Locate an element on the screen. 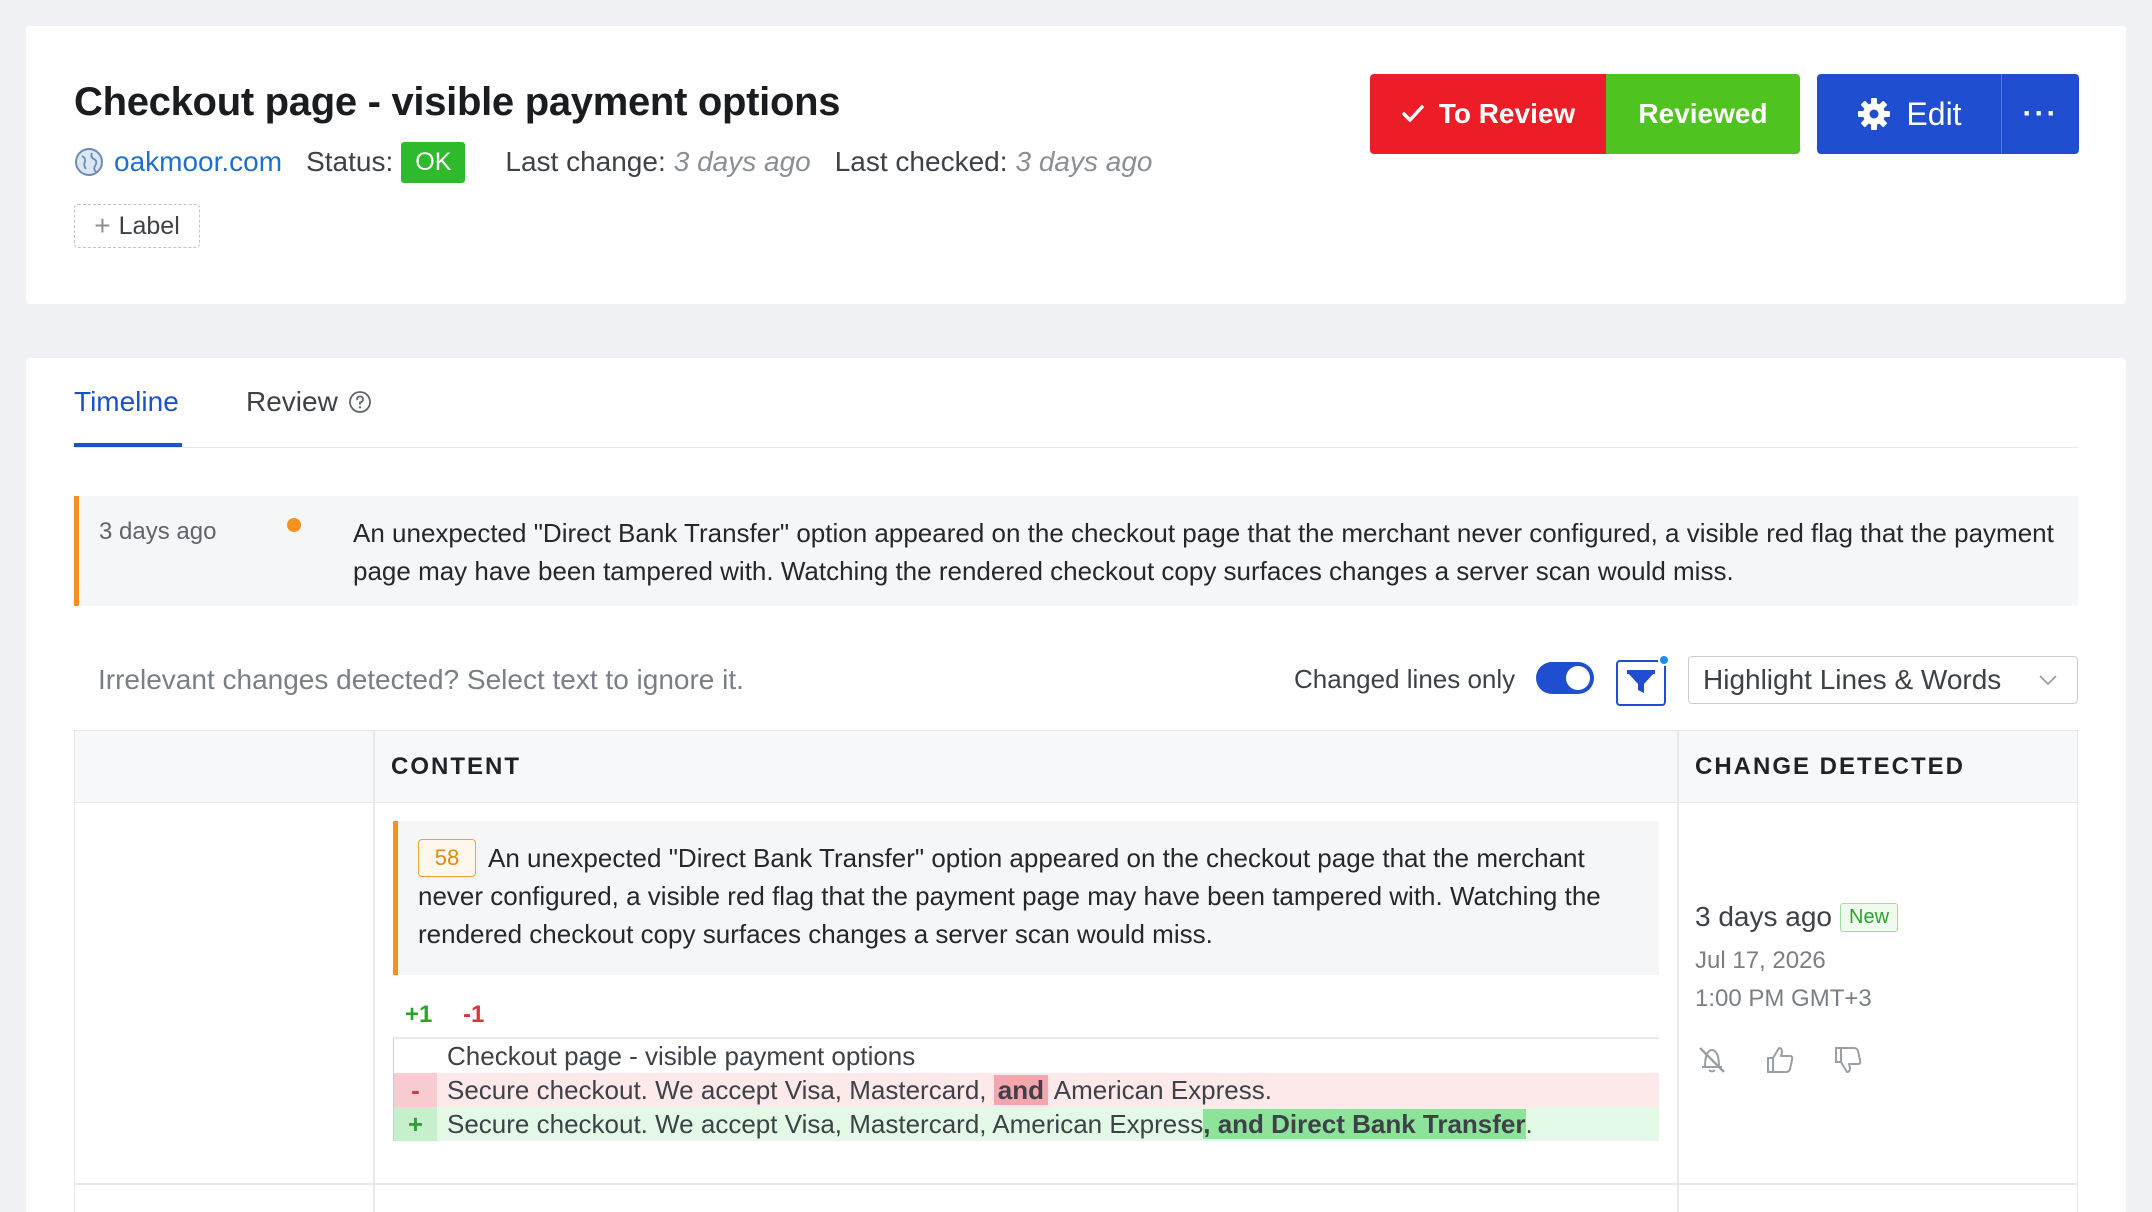  to-review-label: To Review is located at coordinates (1507, 113).